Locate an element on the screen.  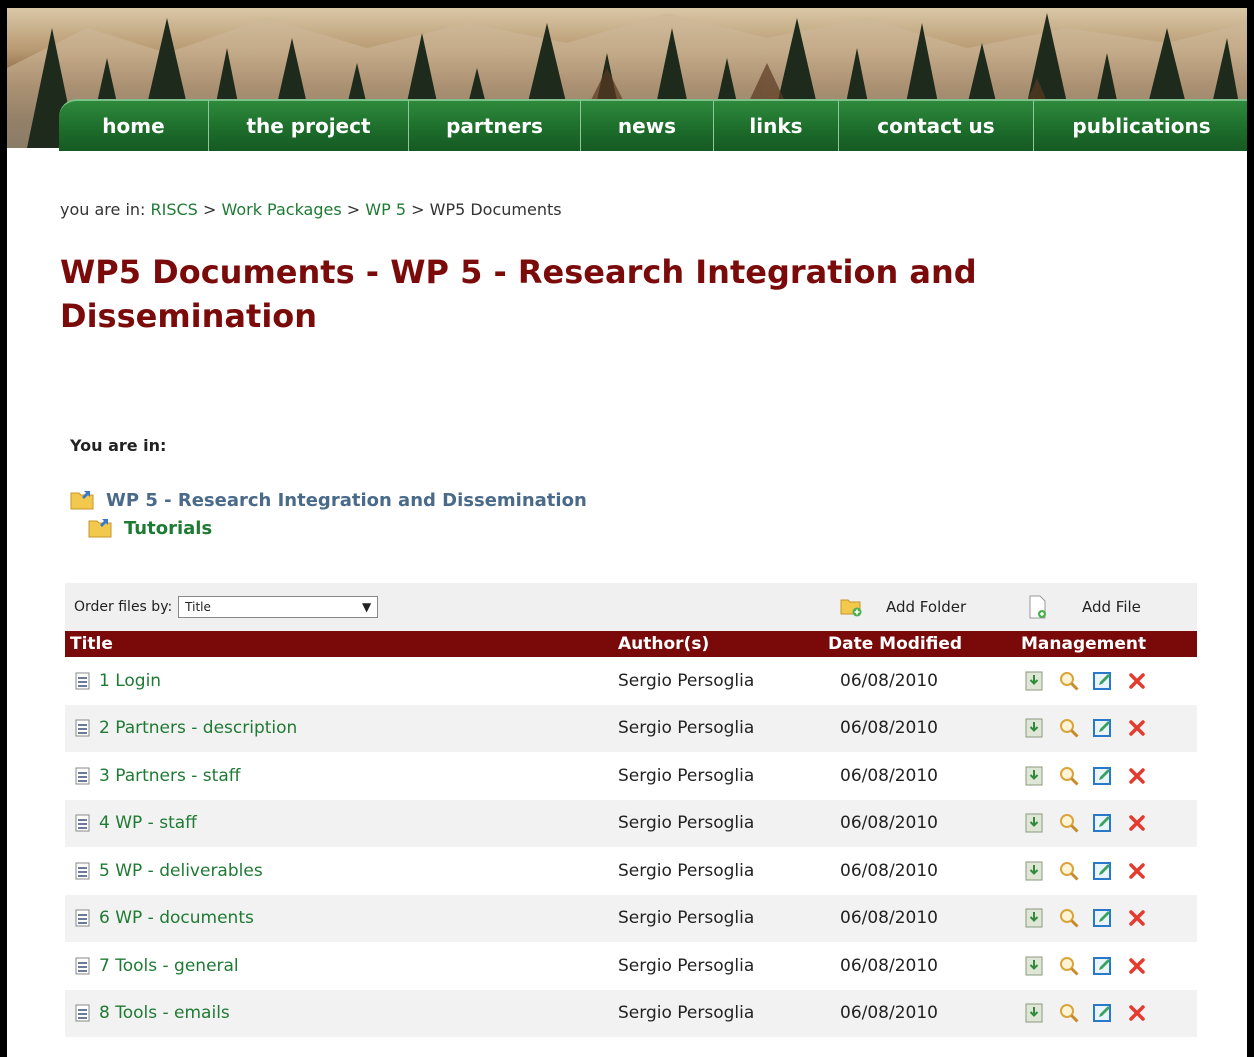
subfolder-label: Tutorials is located at coordinates (168, 528).